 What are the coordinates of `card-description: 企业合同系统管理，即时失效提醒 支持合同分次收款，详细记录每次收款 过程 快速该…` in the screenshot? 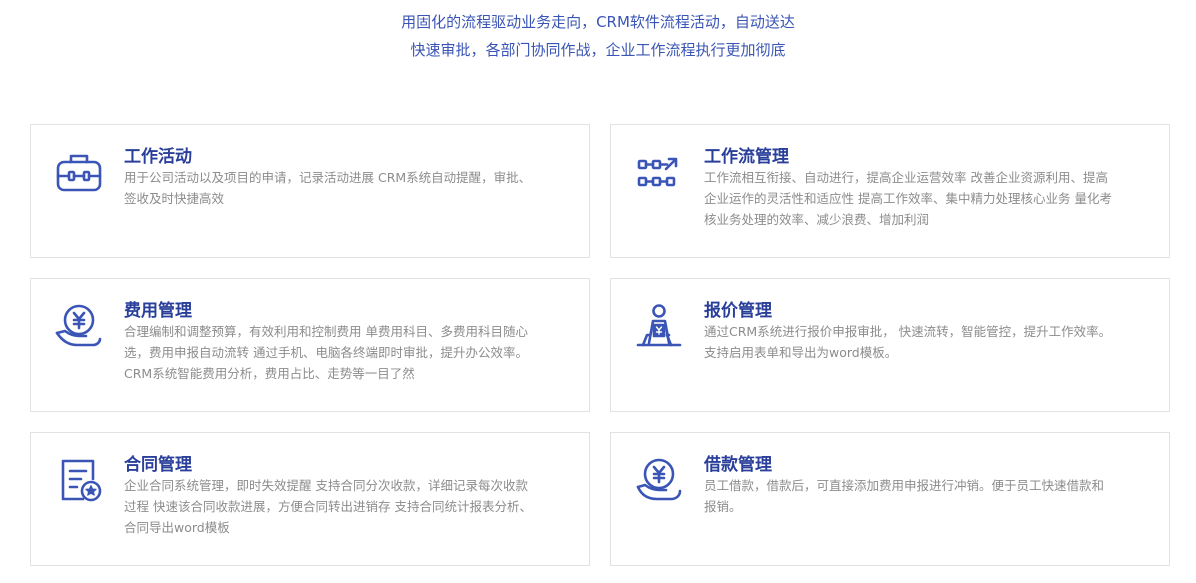 It's located at (350, 506).